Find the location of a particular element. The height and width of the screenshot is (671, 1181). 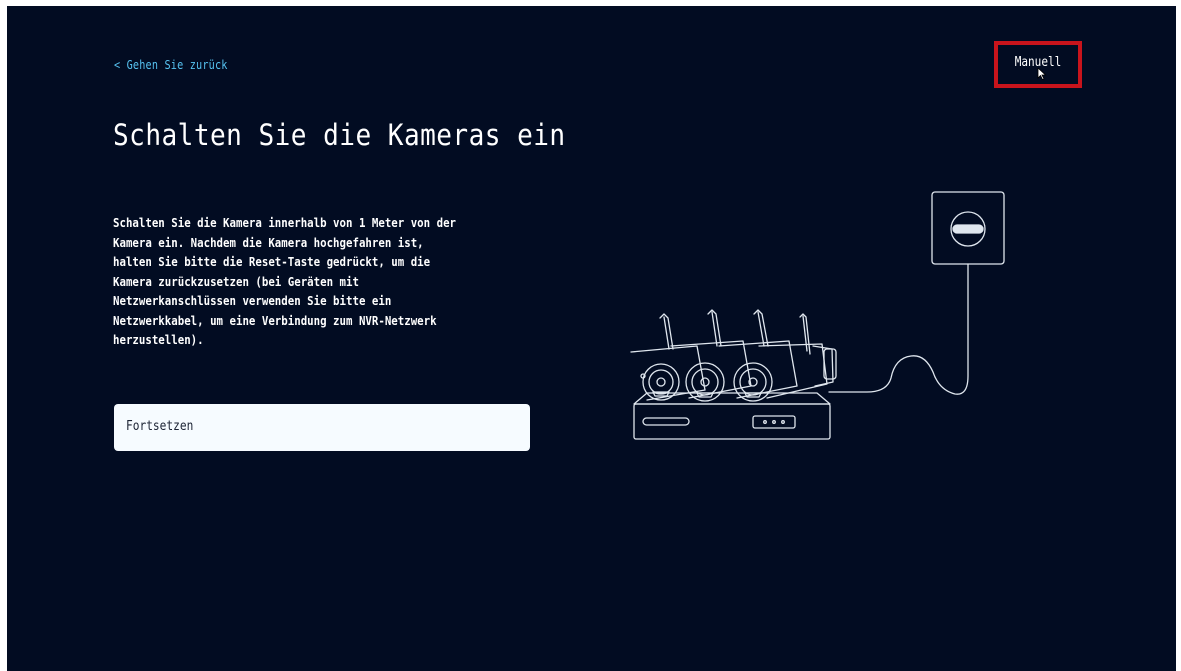

mouse-pointer-icon is located at coordinates (1042, 74).